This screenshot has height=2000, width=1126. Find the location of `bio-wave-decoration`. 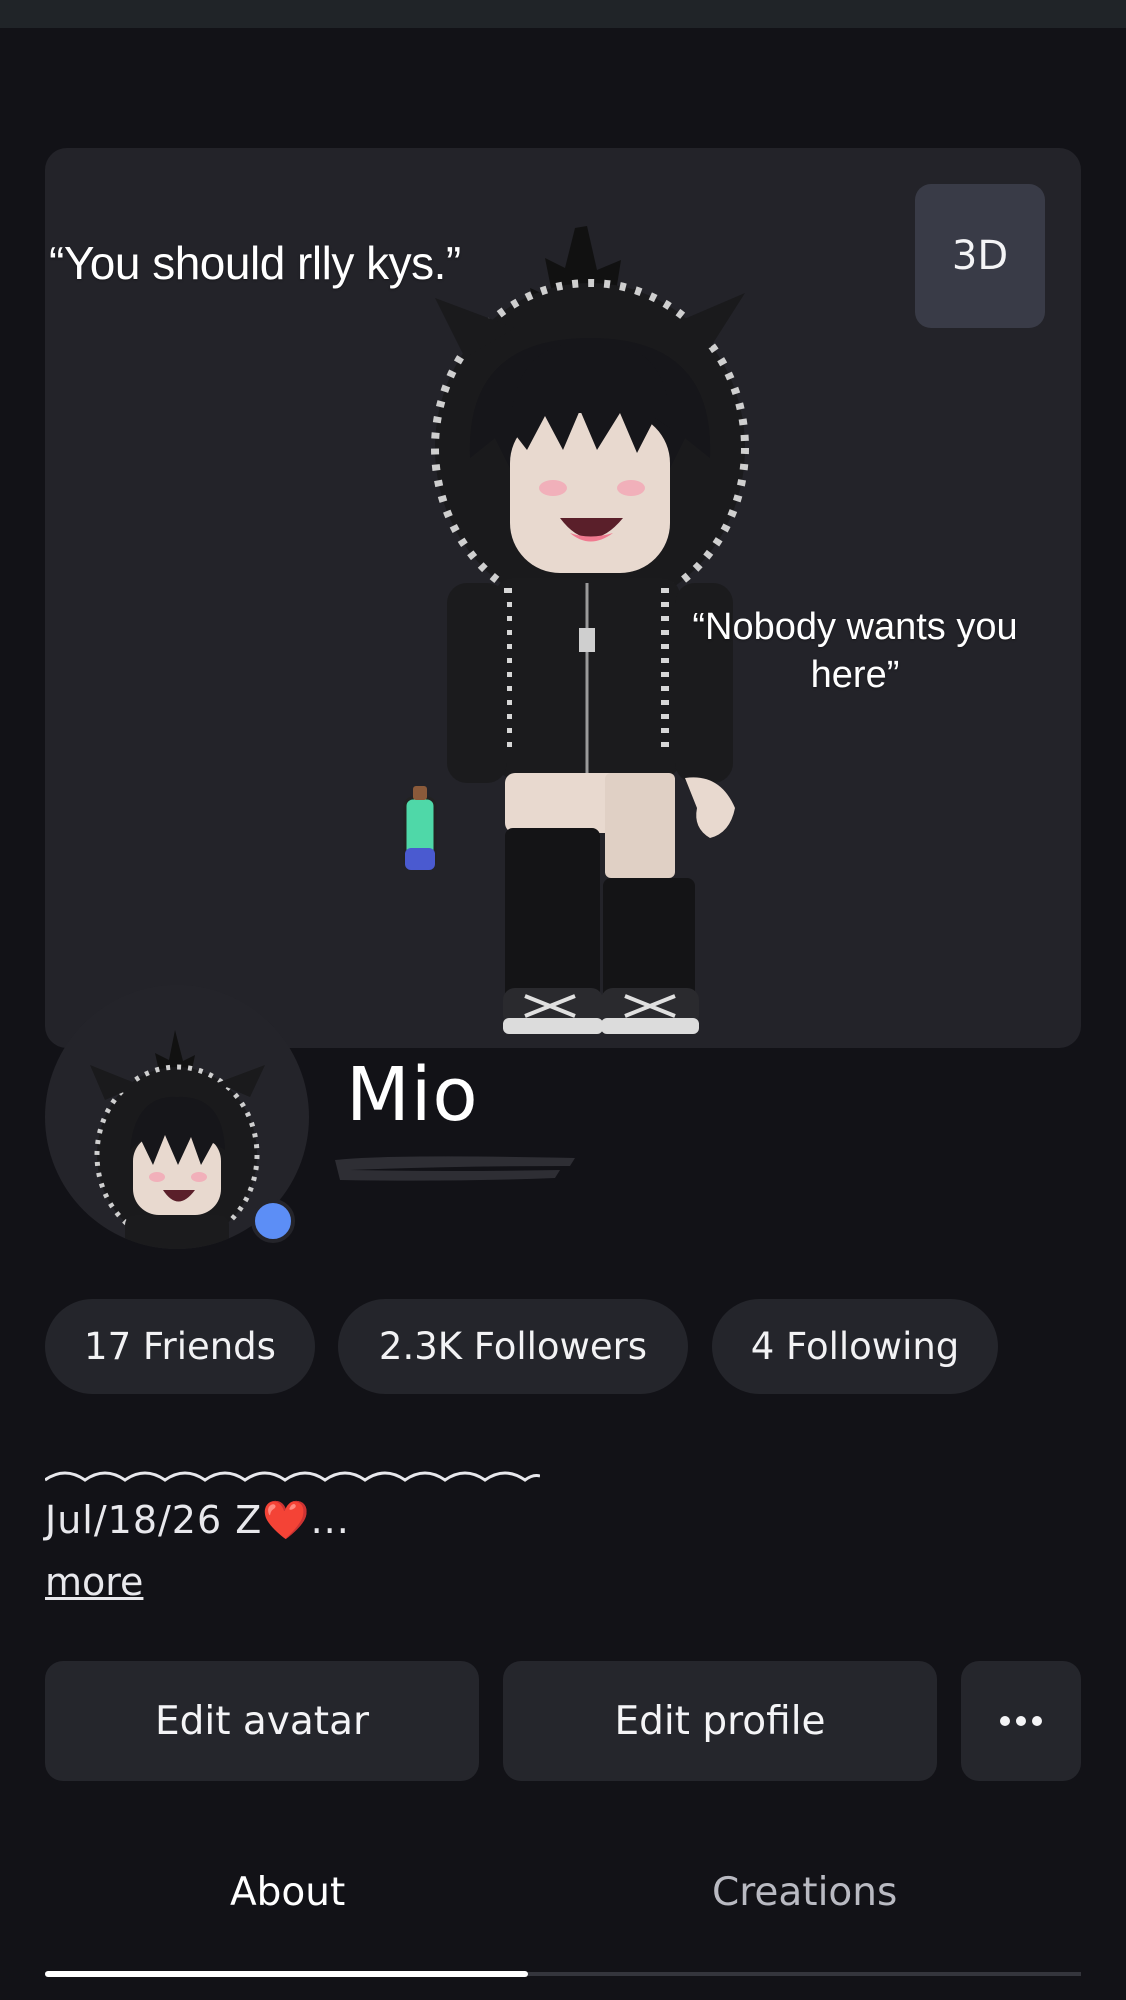

bio-wave-decoration is located at coordinates (292, 1476).